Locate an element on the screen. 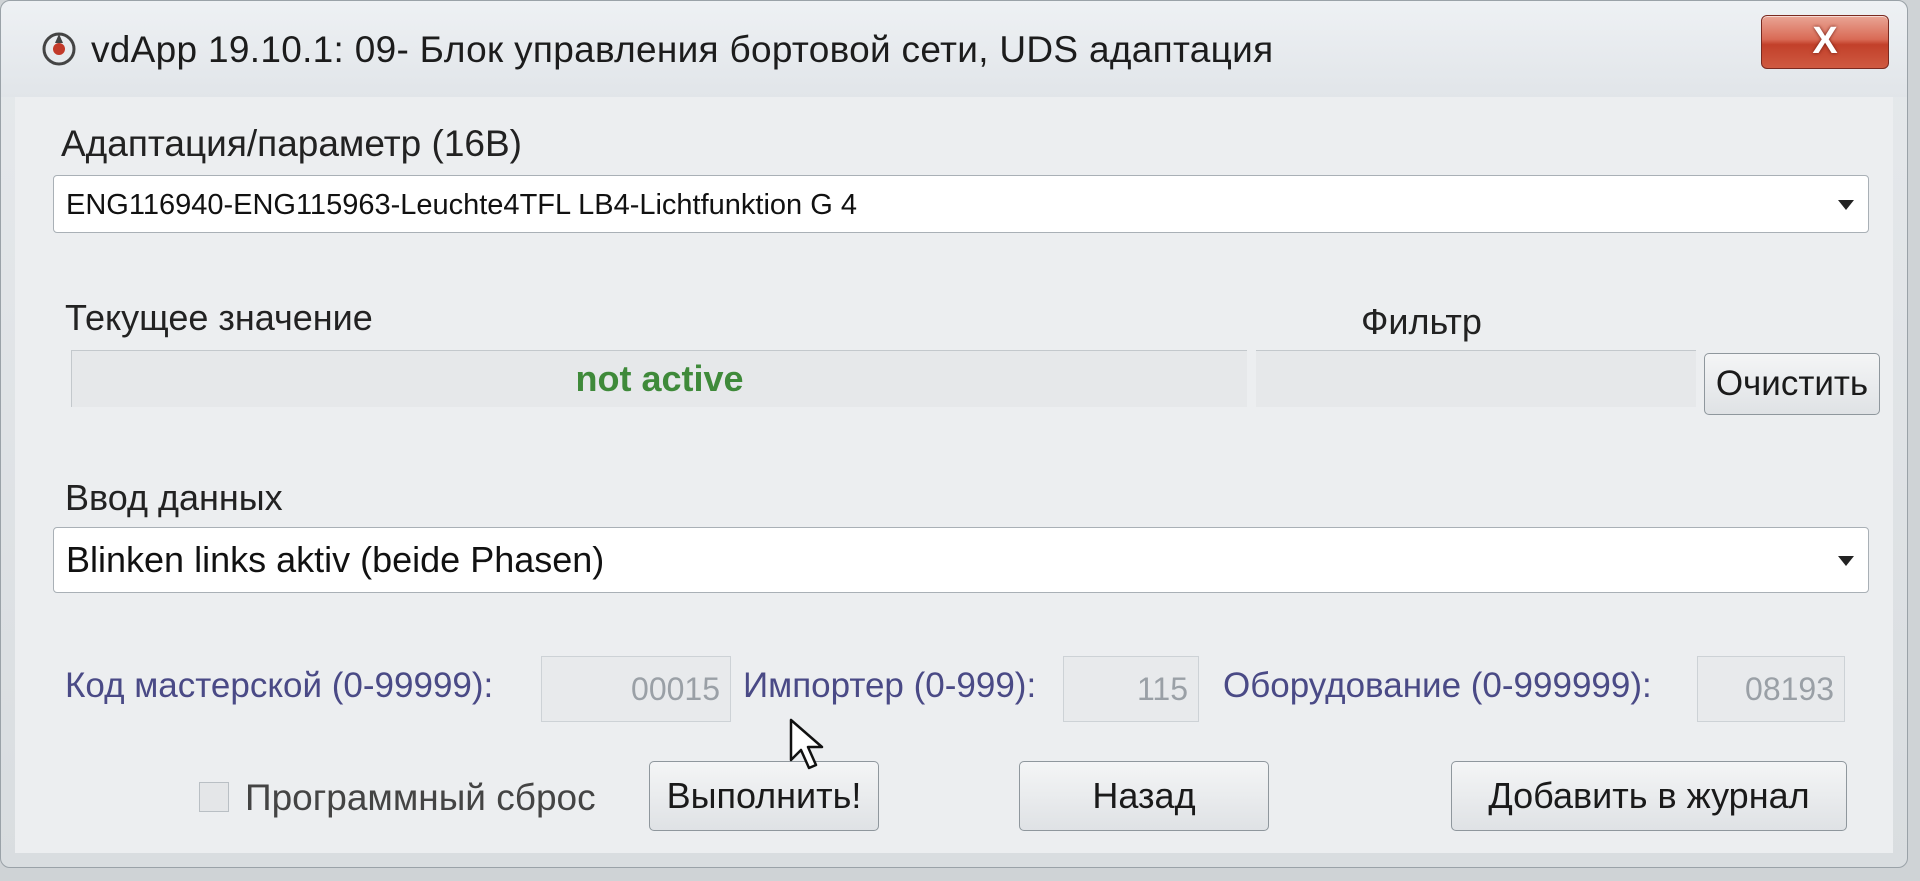 The width and height of the screenshot is (1920, 881). filter-input is located at coordinates (1476, 378).